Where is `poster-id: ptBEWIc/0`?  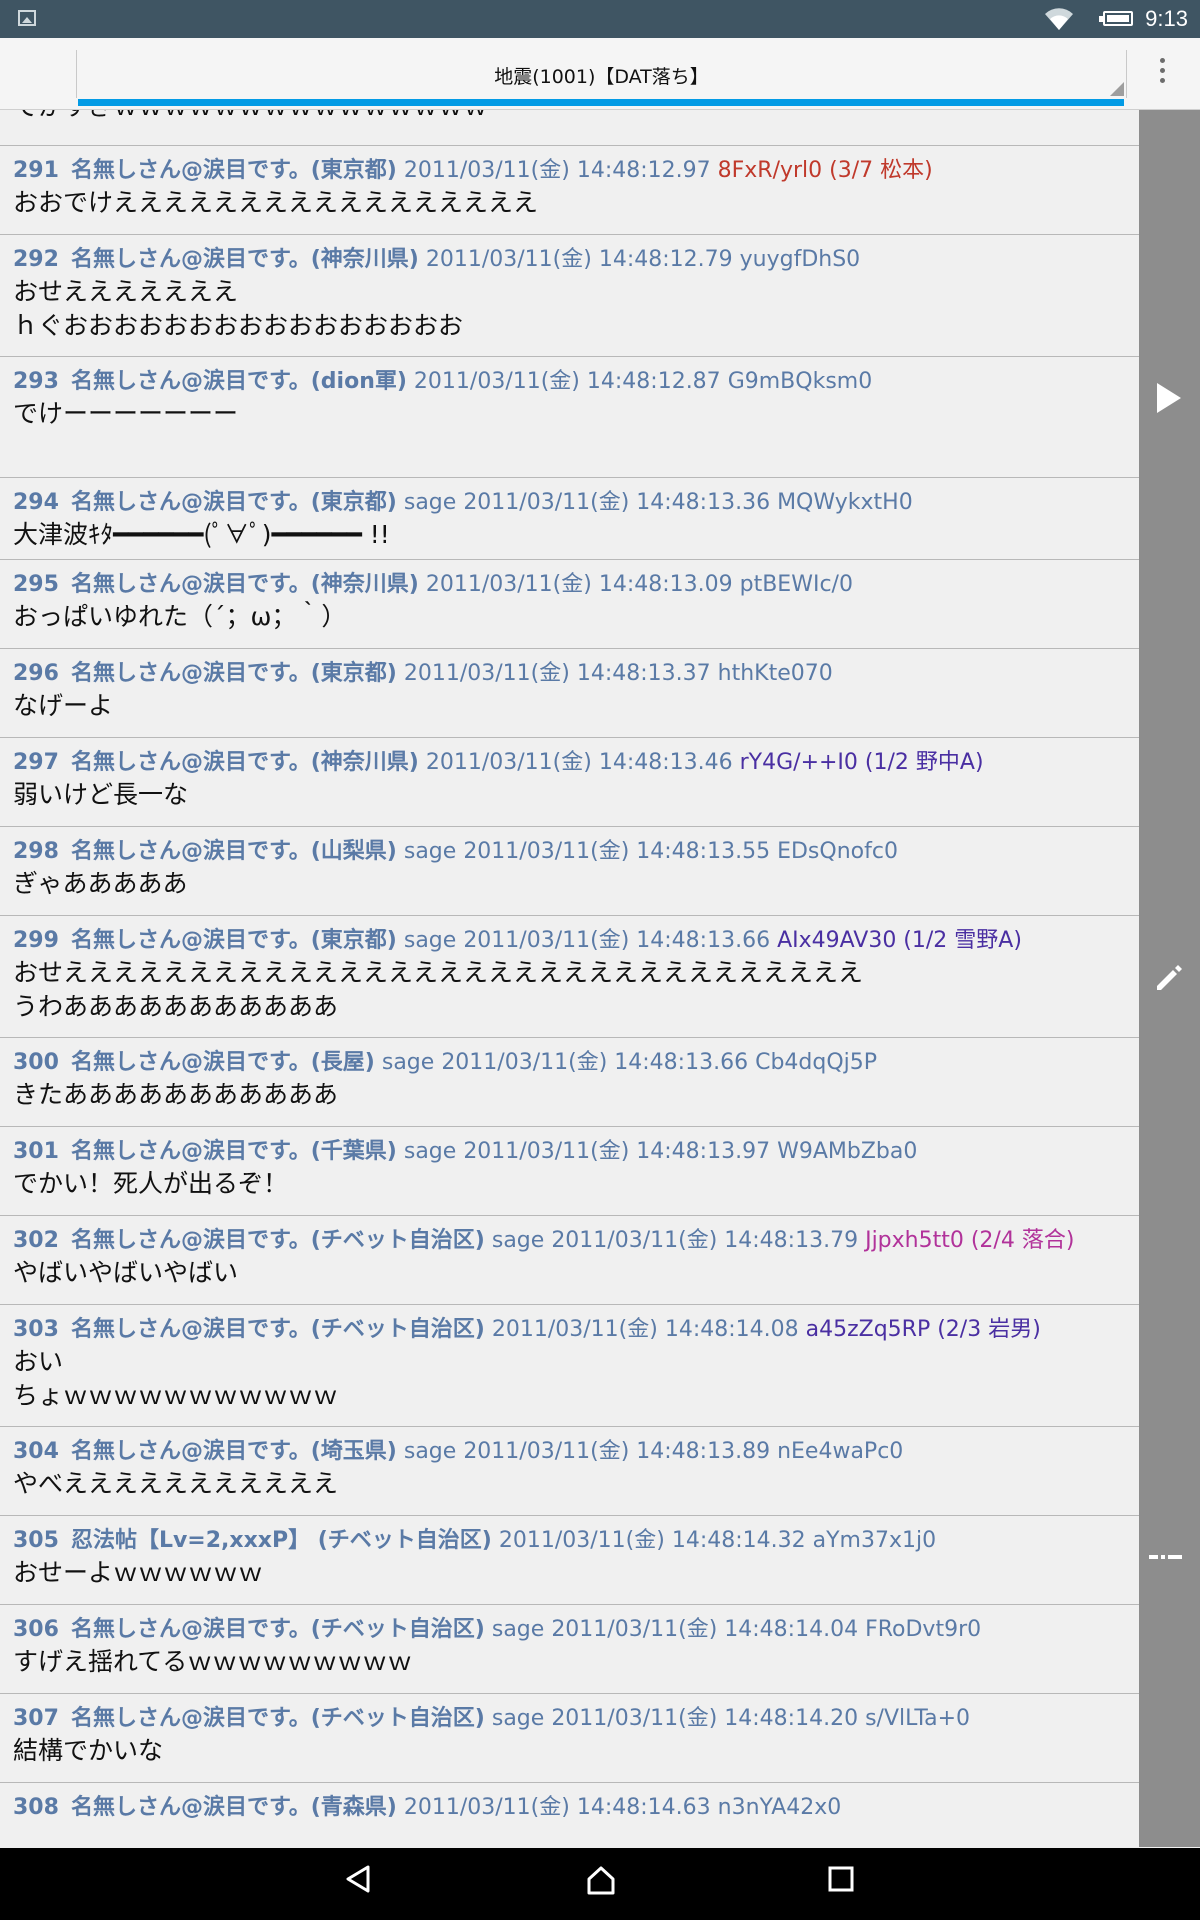 poster-id: ptBEWIc/0 is located at coordinates (796, 584).